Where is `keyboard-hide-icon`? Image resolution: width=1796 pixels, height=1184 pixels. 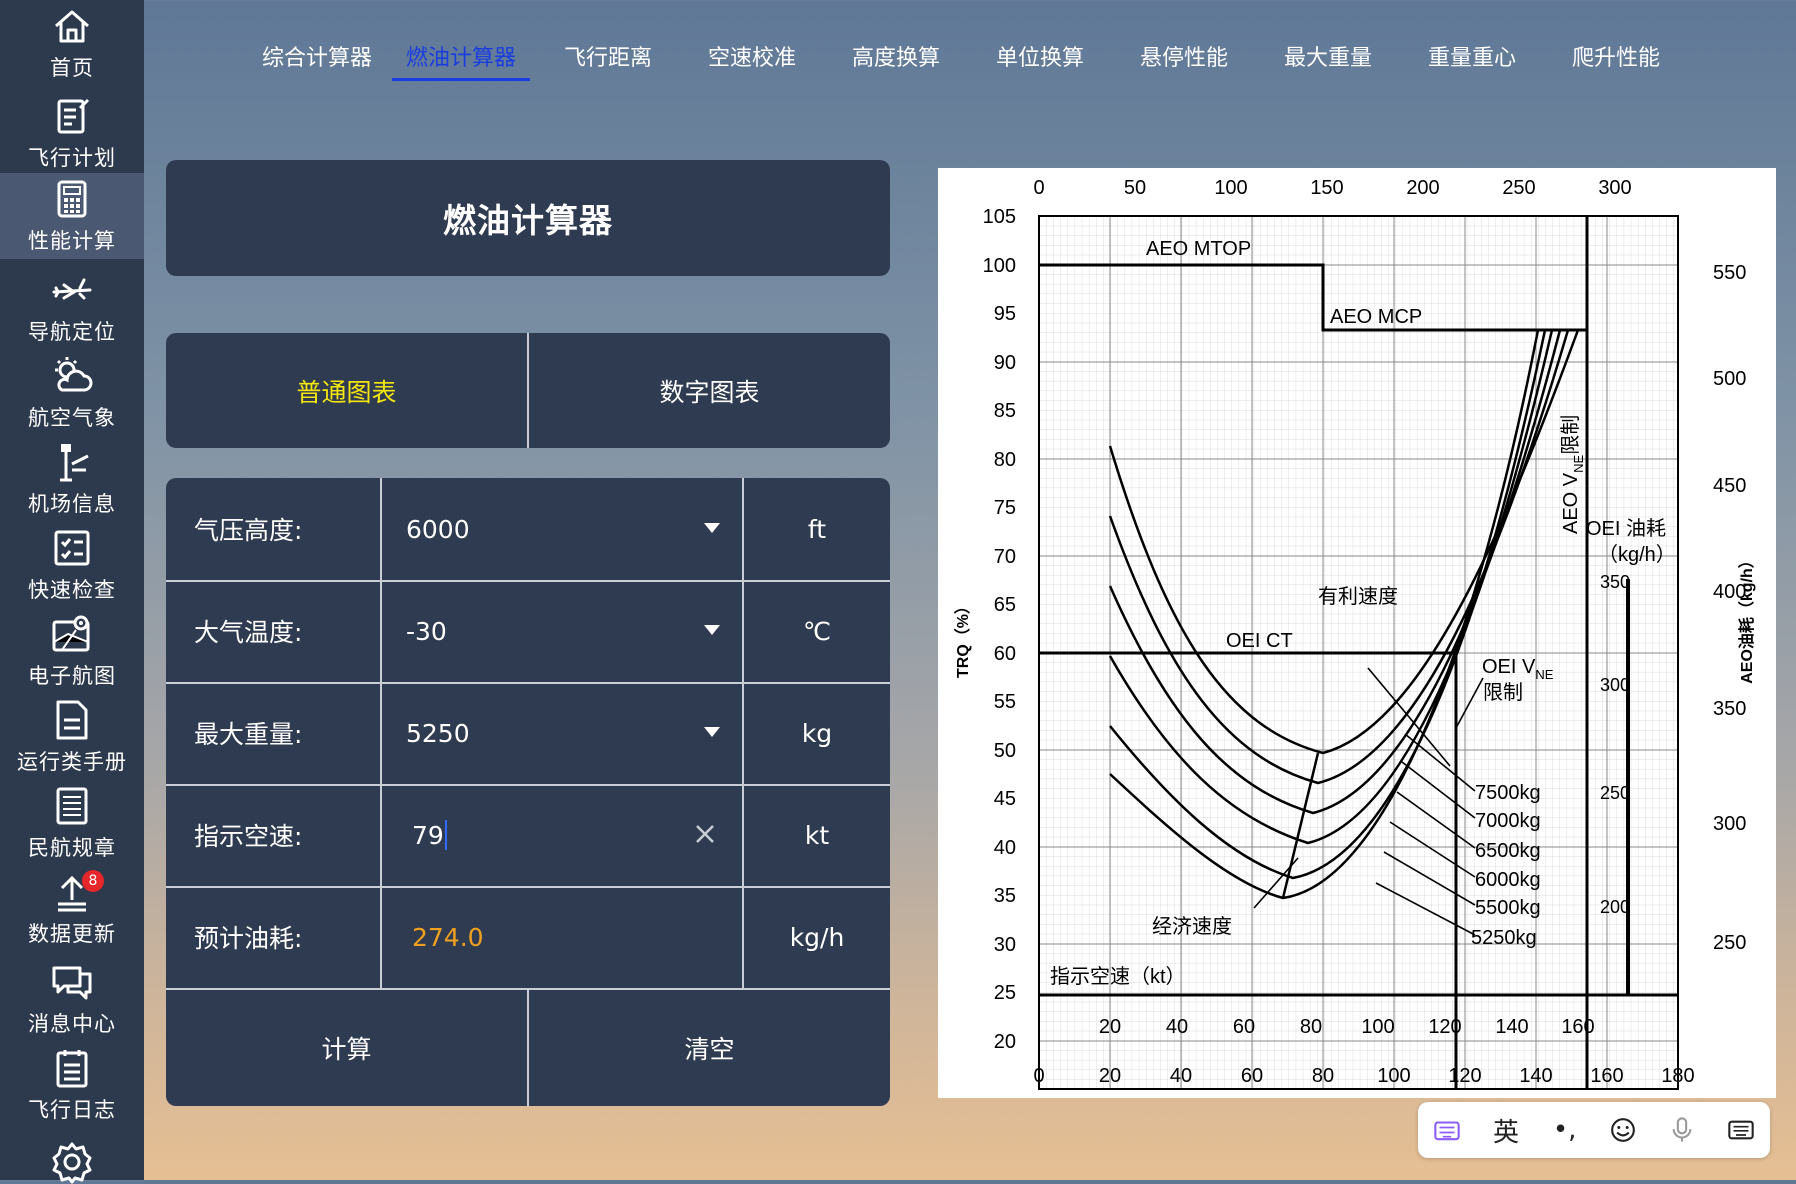
keyboard-hide-icon is located at coordinates (1741, 1130).